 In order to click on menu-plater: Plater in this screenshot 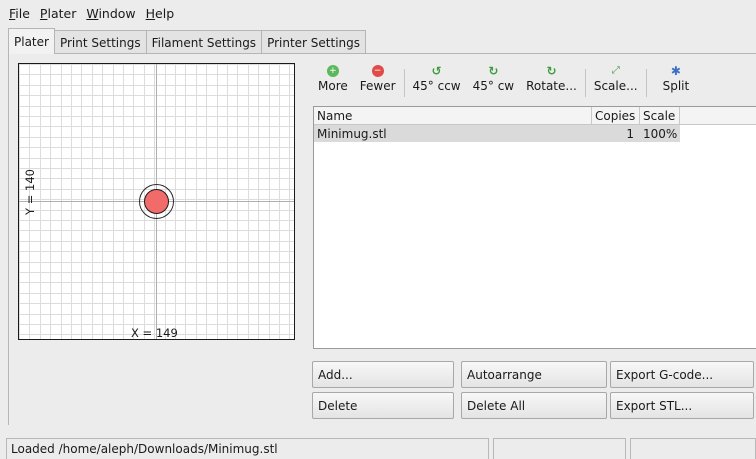, I will do `click(58, 13)`.